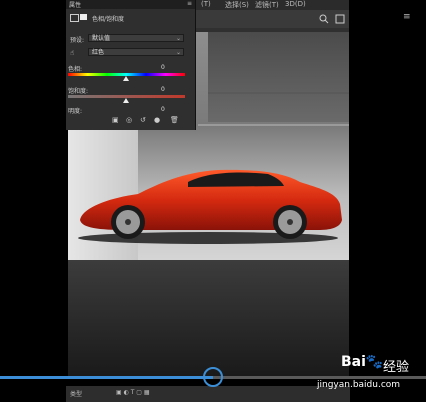 Image resolution: width=426 pixels, height=402 pixels. Describe the element at coordinates (130, 111) in the screenshot. I see `lightness-row: 明度: 0` at that location.